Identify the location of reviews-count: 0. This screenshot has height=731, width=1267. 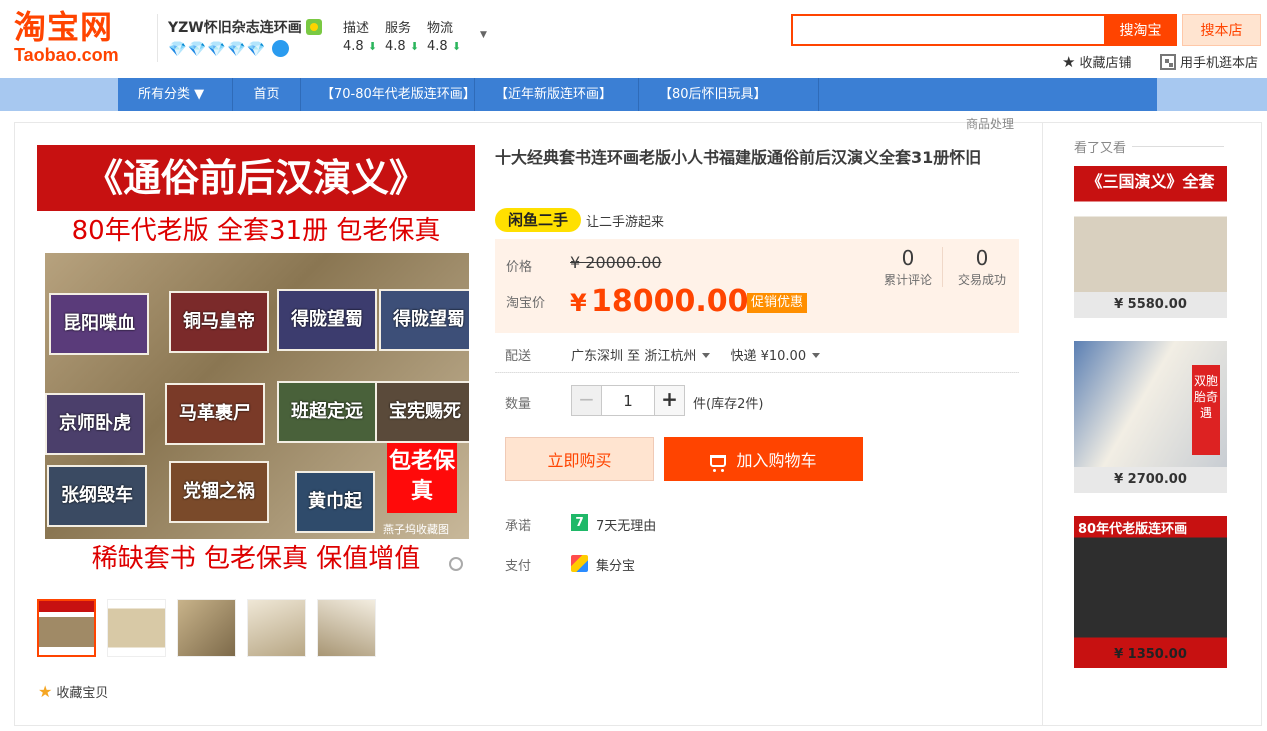
(908, 258).